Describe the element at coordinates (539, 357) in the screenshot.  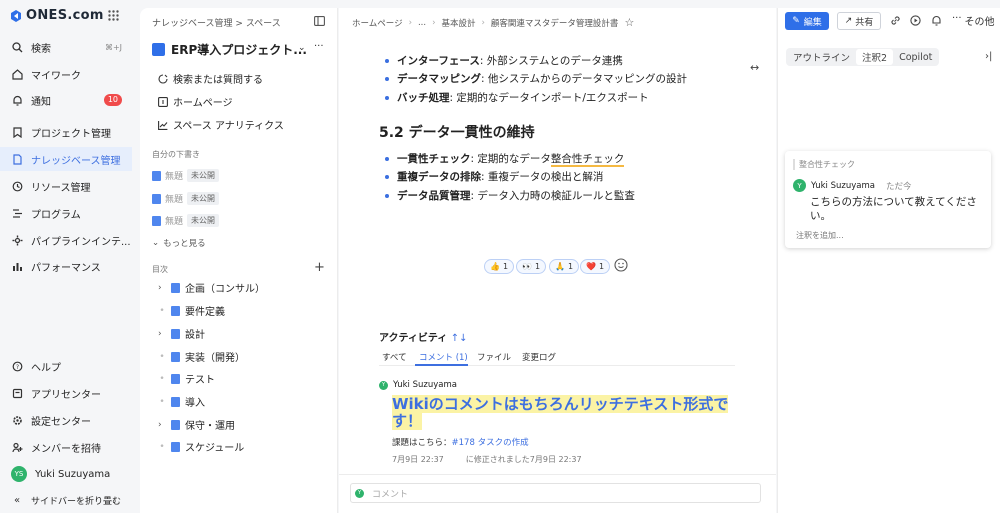
I see `tab-changelog: 変更ログ` at that location.